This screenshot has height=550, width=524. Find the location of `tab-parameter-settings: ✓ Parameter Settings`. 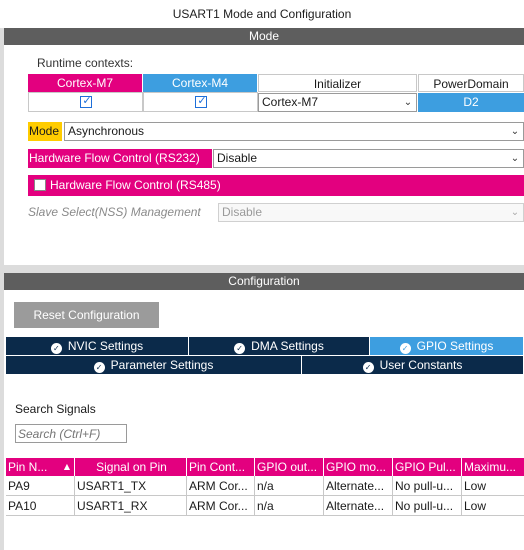

tab-parameter-settings: ✓ Parameter Settings is located at coordinates (154, 365).